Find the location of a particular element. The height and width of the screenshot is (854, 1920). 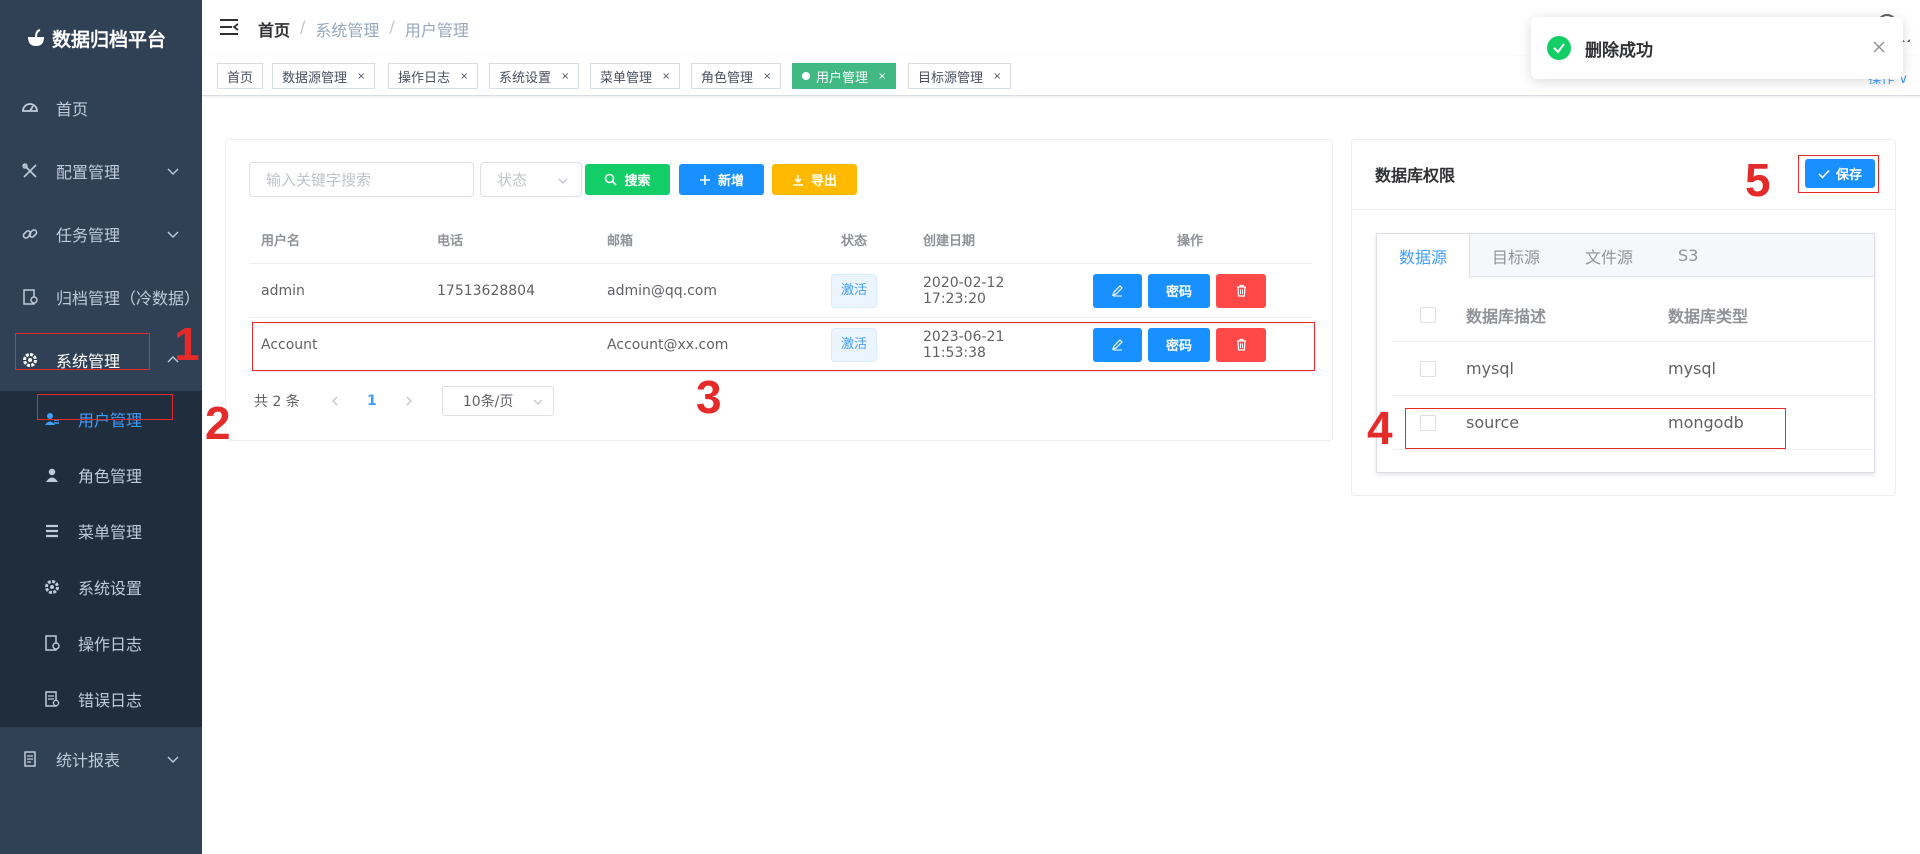

tag-label: 首页 is located at coordinates (240, 78).